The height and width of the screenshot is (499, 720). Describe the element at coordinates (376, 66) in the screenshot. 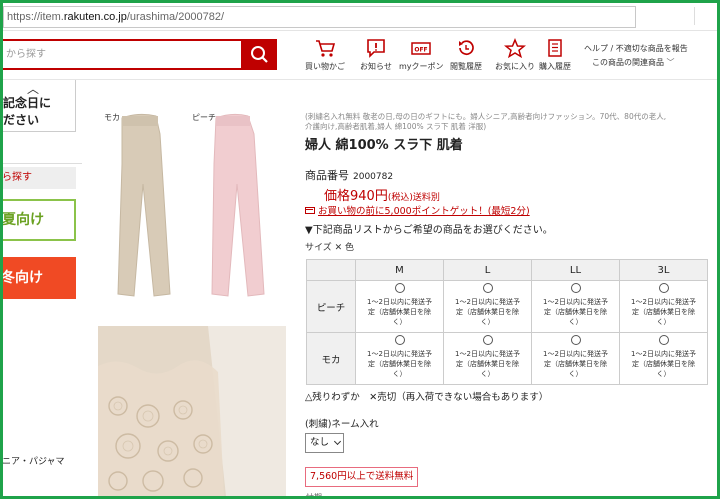

I see `notice-label: お知らせ` at that location.